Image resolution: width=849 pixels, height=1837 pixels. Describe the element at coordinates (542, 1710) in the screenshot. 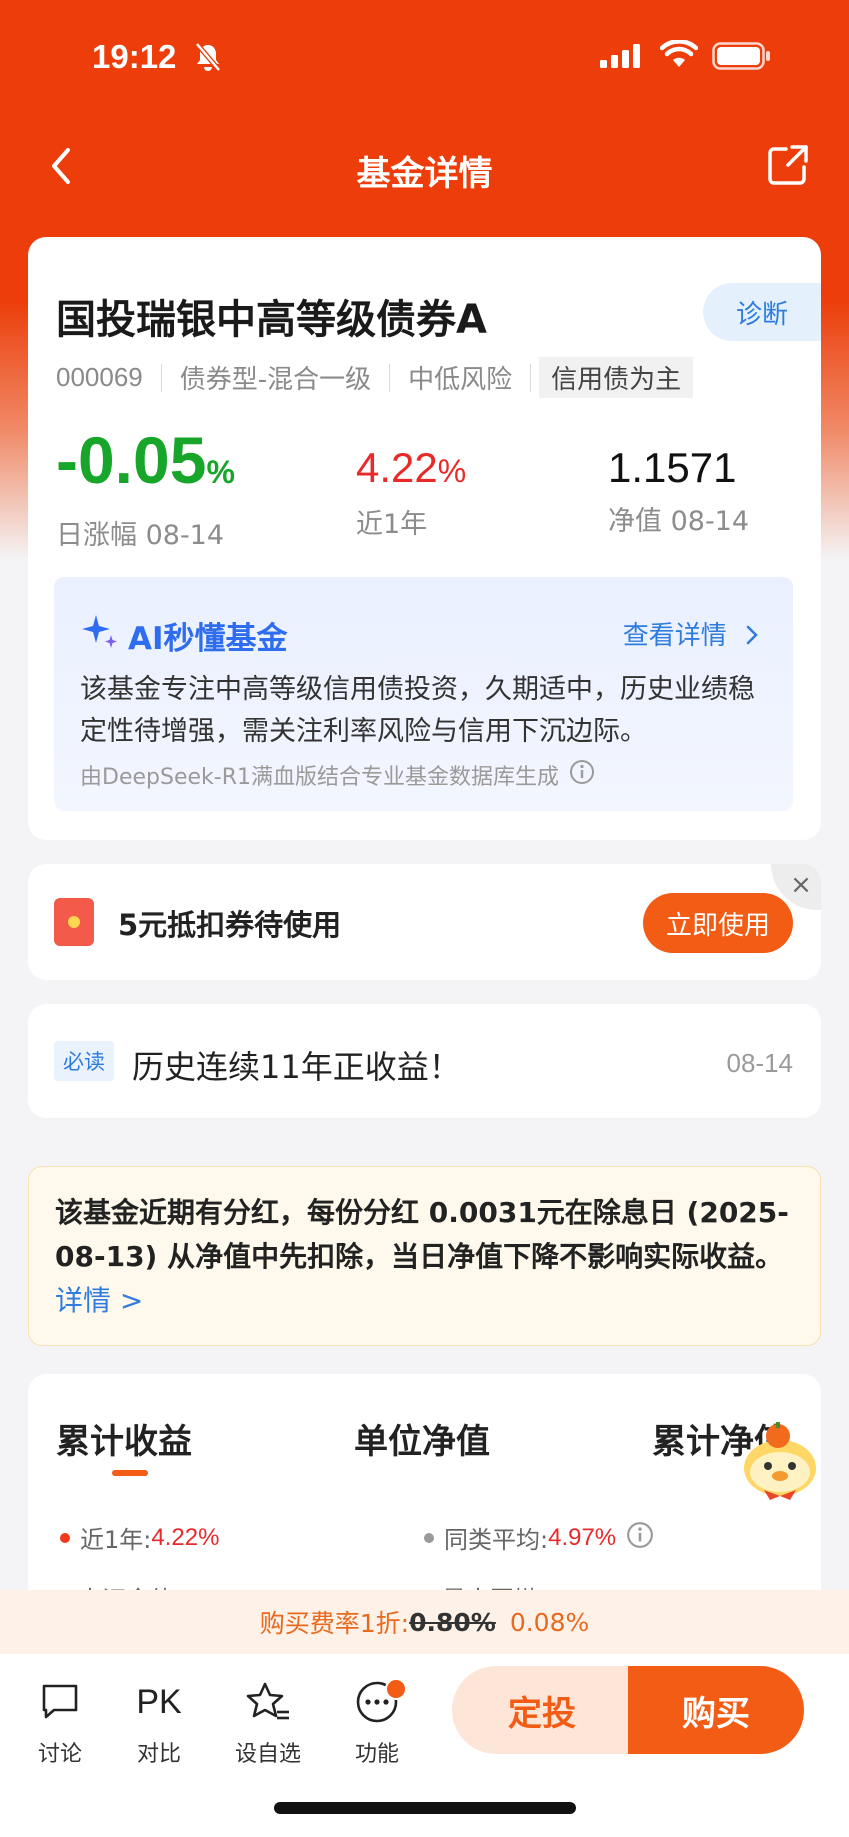

I see `sip-button: 定投` at that location.